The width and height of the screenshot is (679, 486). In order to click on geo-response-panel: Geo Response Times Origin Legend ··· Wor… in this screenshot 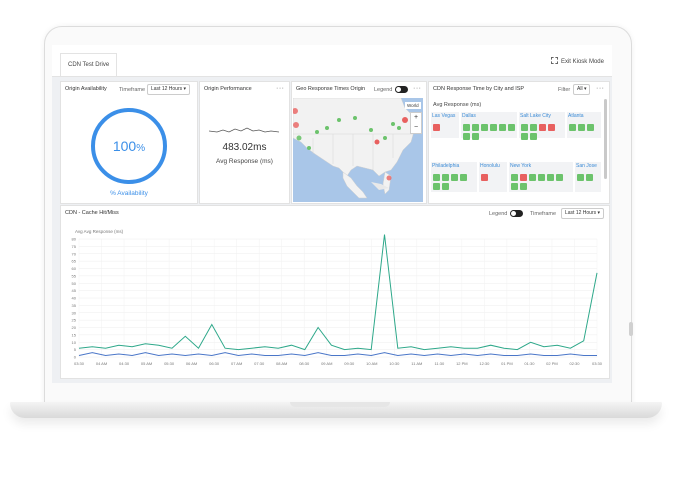, I will do `click(359, 142)`.